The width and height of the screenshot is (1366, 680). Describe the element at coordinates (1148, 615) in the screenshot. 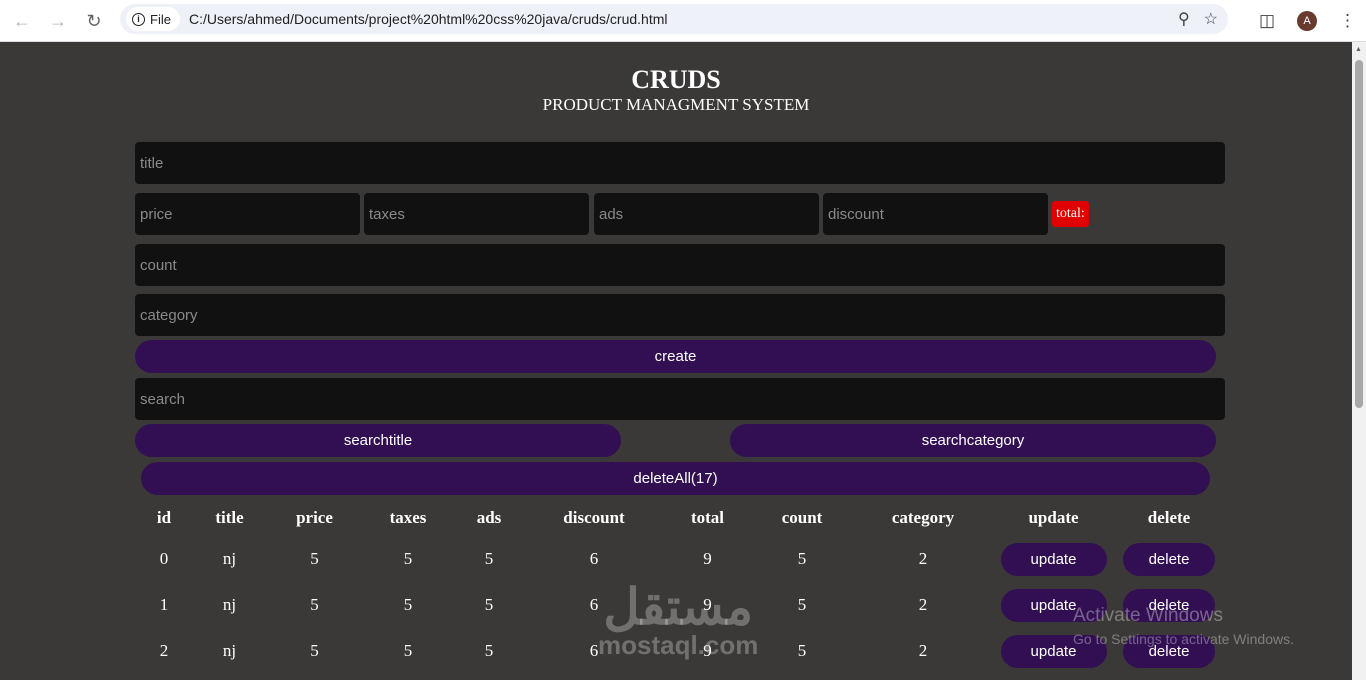

I see `activate-title: Activate Windows` at that location.